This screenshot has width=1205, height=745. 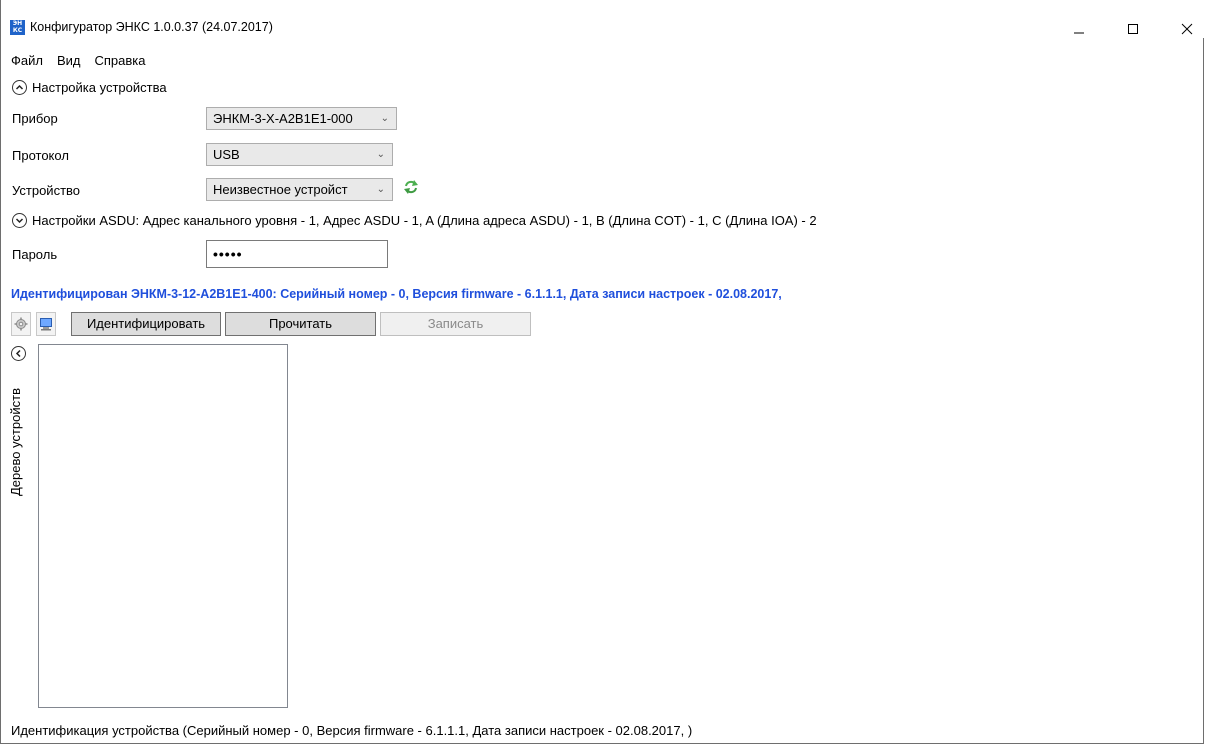 I want to click on port-select: Неизвестное устройст ⌄, so click(x=299, y=189).